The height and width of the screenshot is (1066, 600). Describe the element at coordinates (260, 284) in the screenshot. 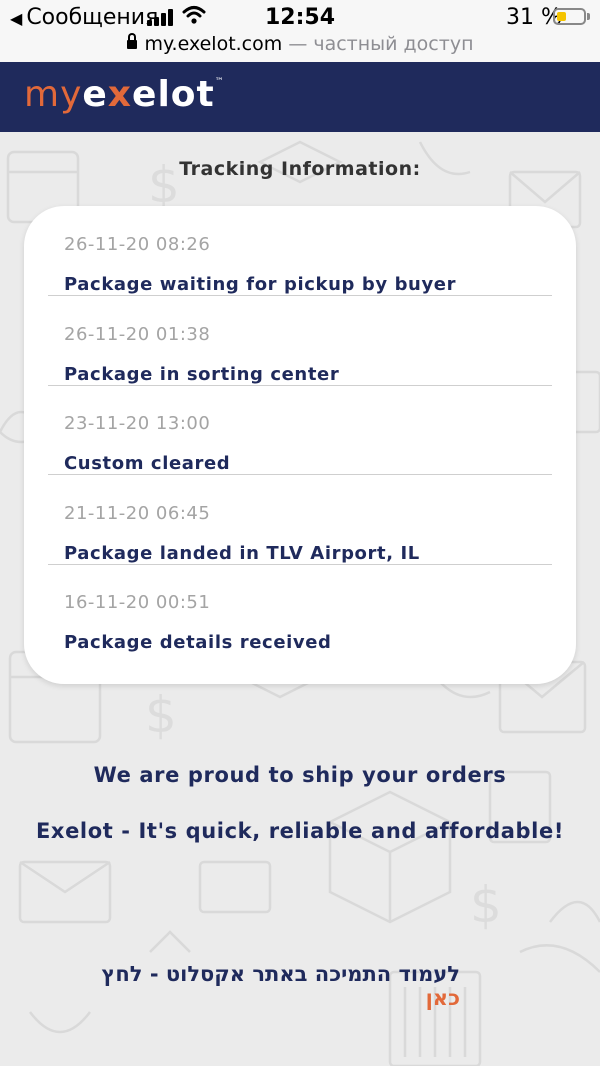

I see `event-status: Package waiting for pickup by buyer` at that location.